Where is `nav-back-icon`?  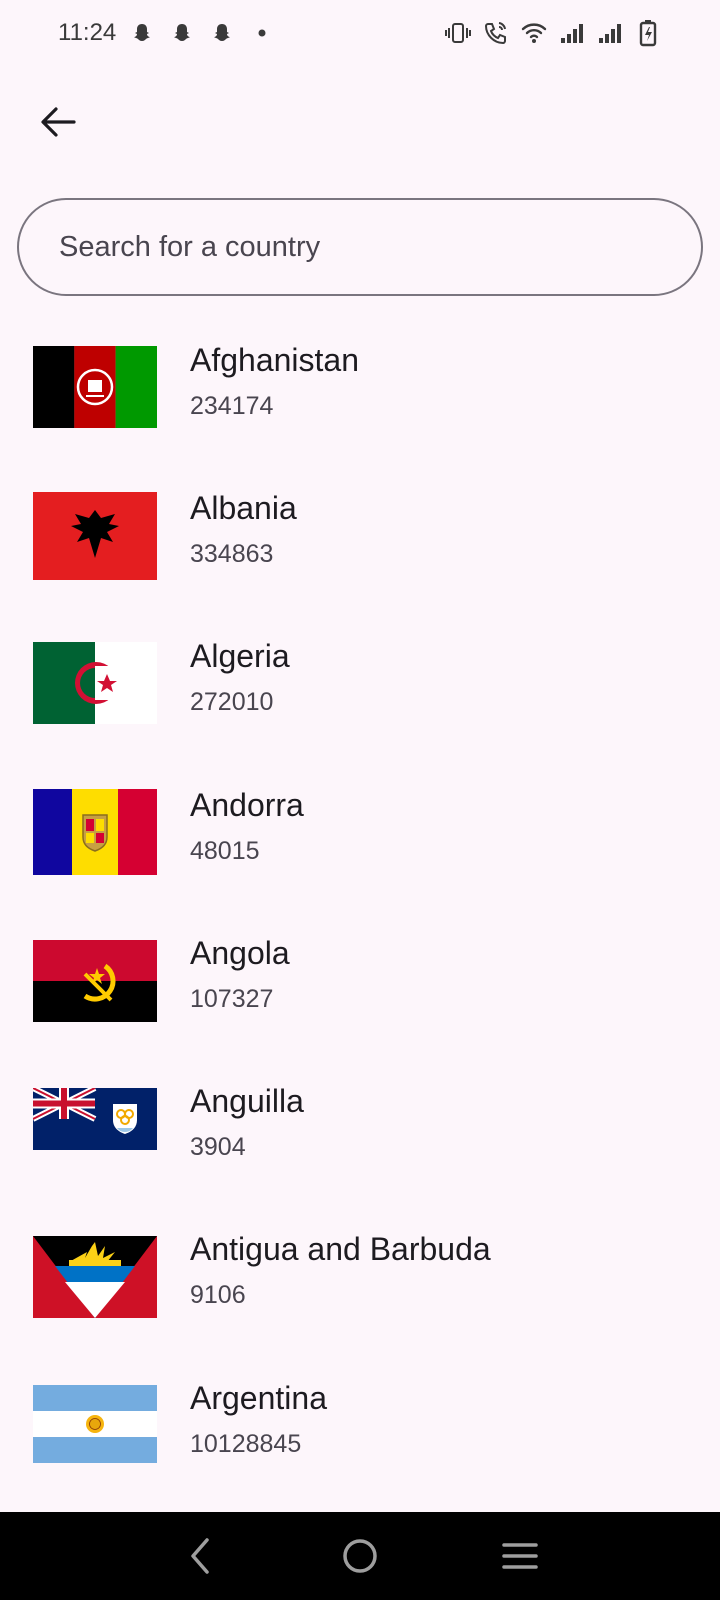 nav-back-icon is located at coordinates (200, 1556).